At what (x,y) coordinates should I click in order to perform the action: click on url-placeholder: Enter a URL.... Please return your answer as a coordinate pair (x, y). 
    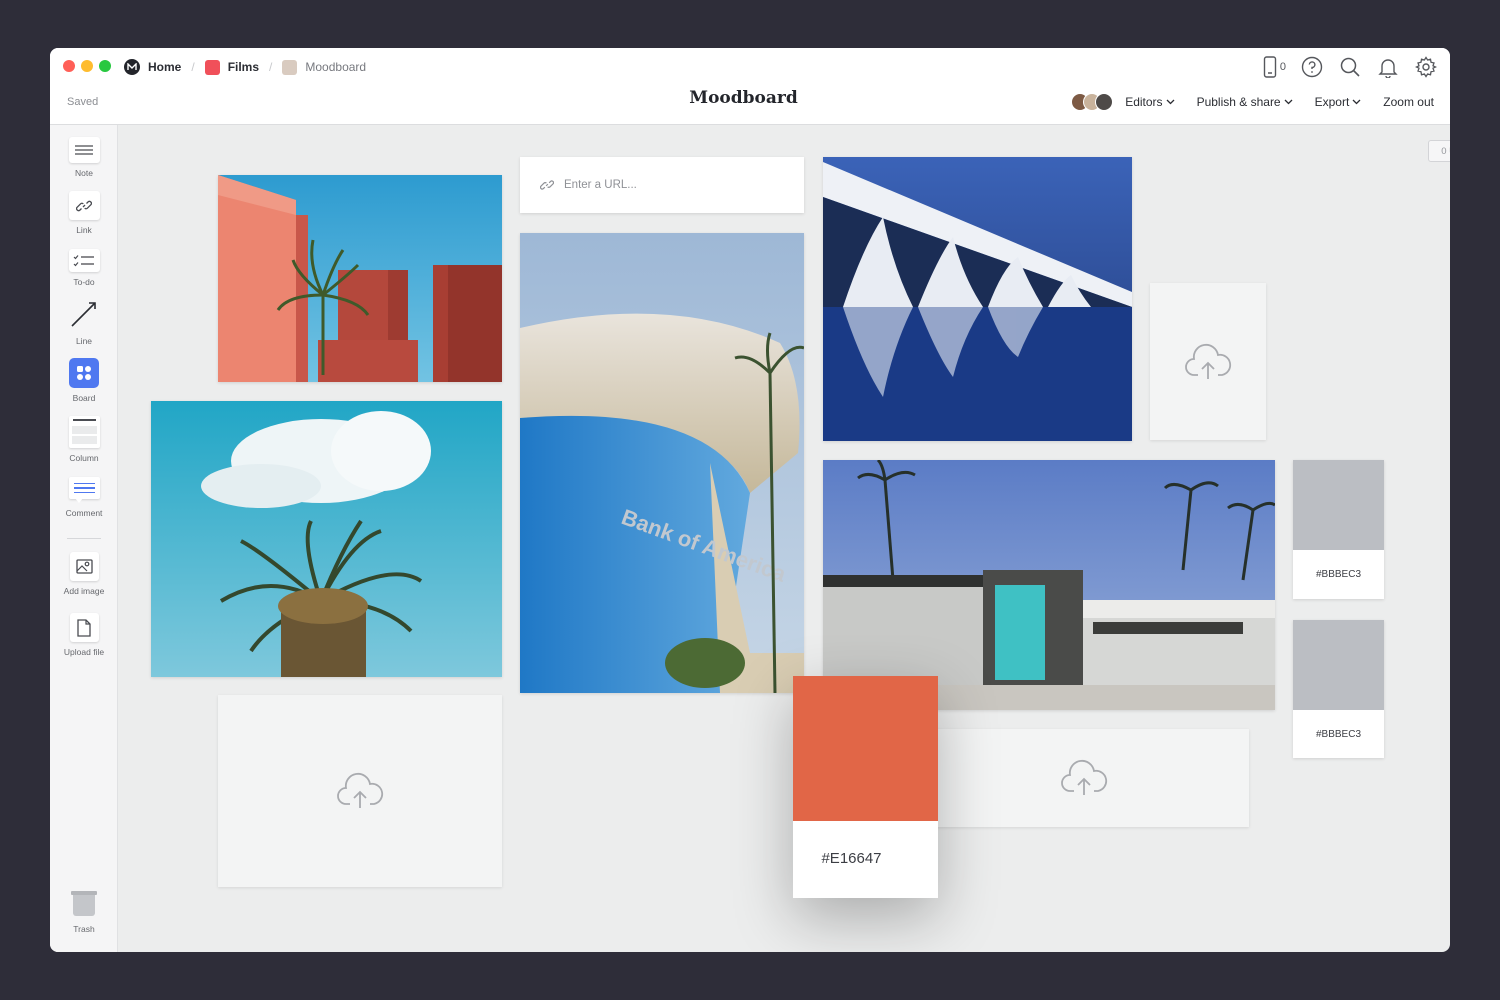
    Looking at the image, I should click on (600, 185).